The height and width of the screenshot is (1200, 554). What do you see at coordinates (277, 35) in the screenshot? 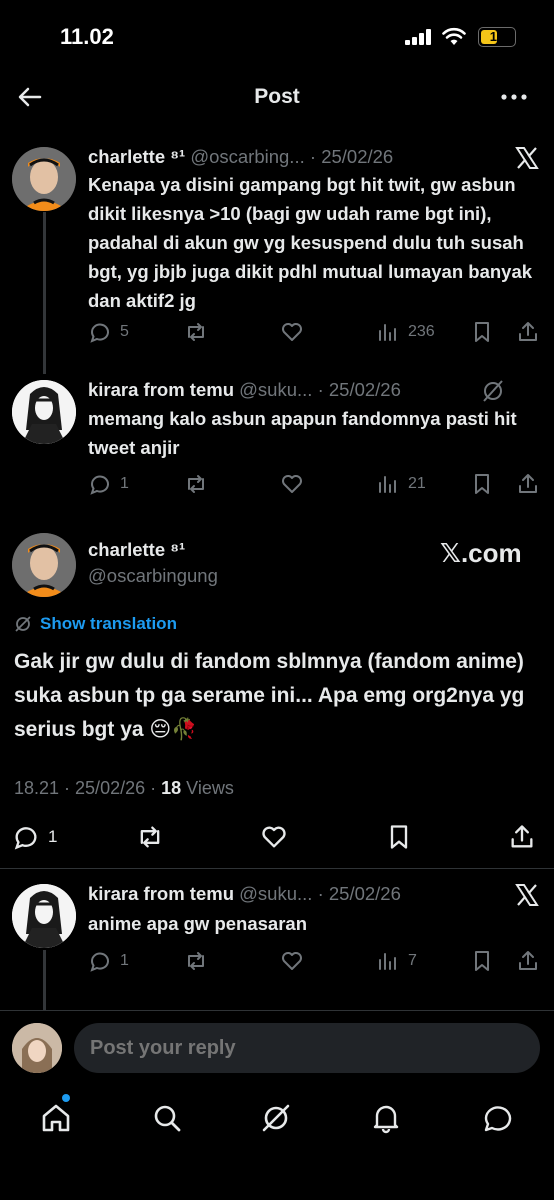
I see `status-bar: 11.02 15` at bounding box center [277, 35].